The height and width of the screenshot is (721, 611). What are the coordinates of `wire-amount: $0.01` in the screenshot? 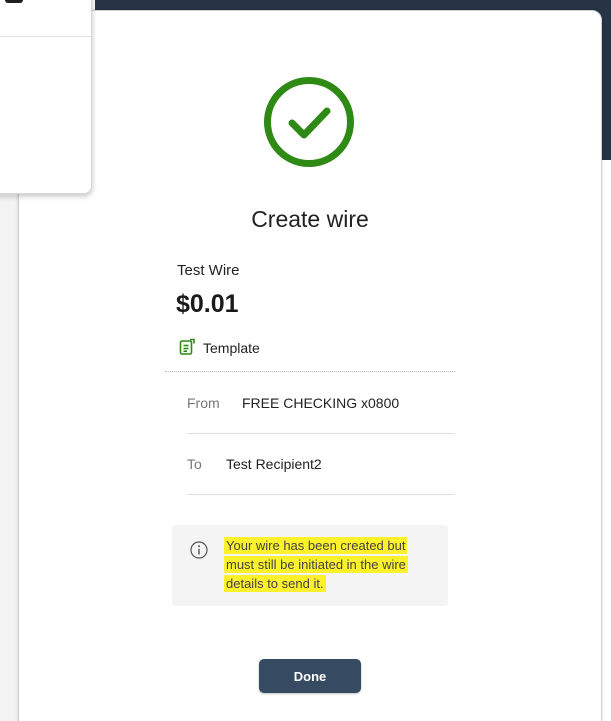 It's located at (207, 304).